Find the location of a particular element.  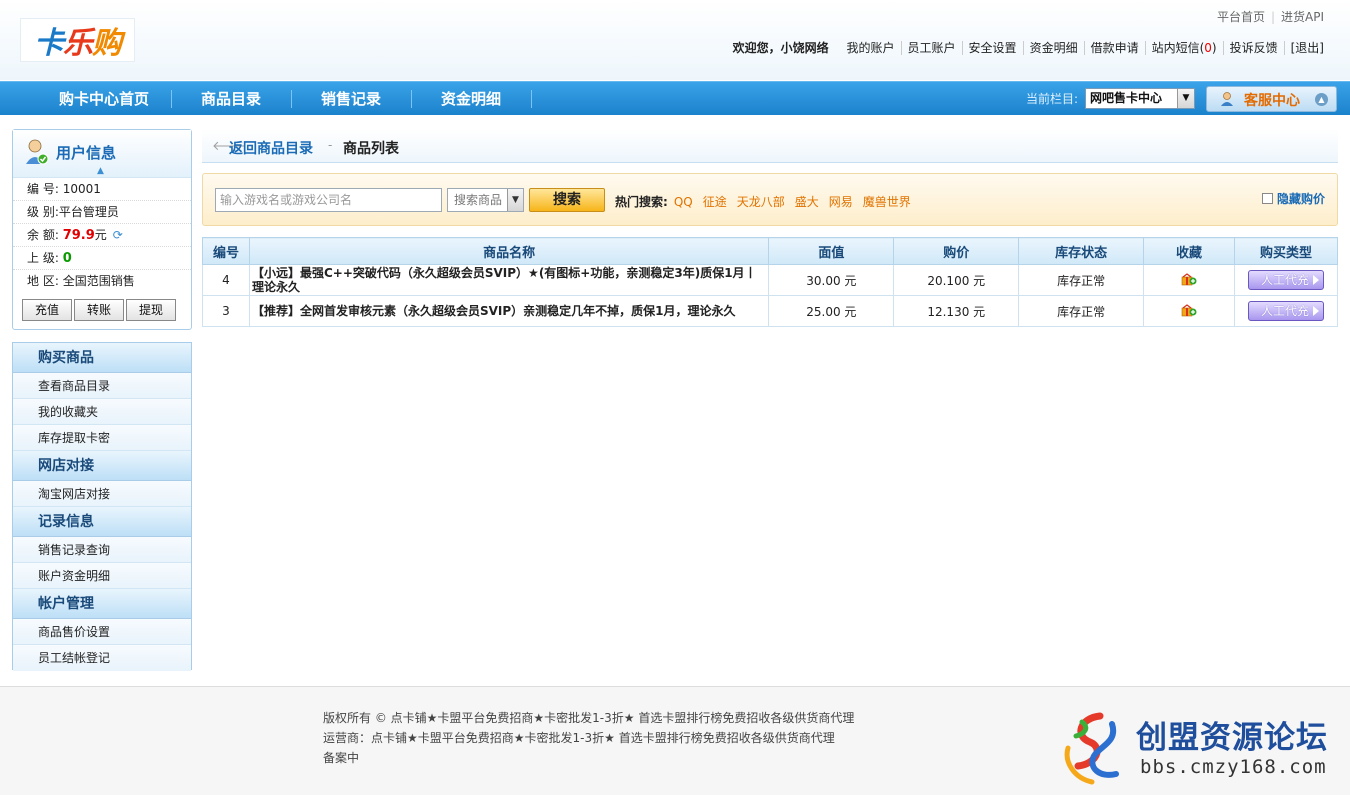

breadcrumb: 🡐 返回商品目录 - 商品列表 is located at coordinates (770, 146).